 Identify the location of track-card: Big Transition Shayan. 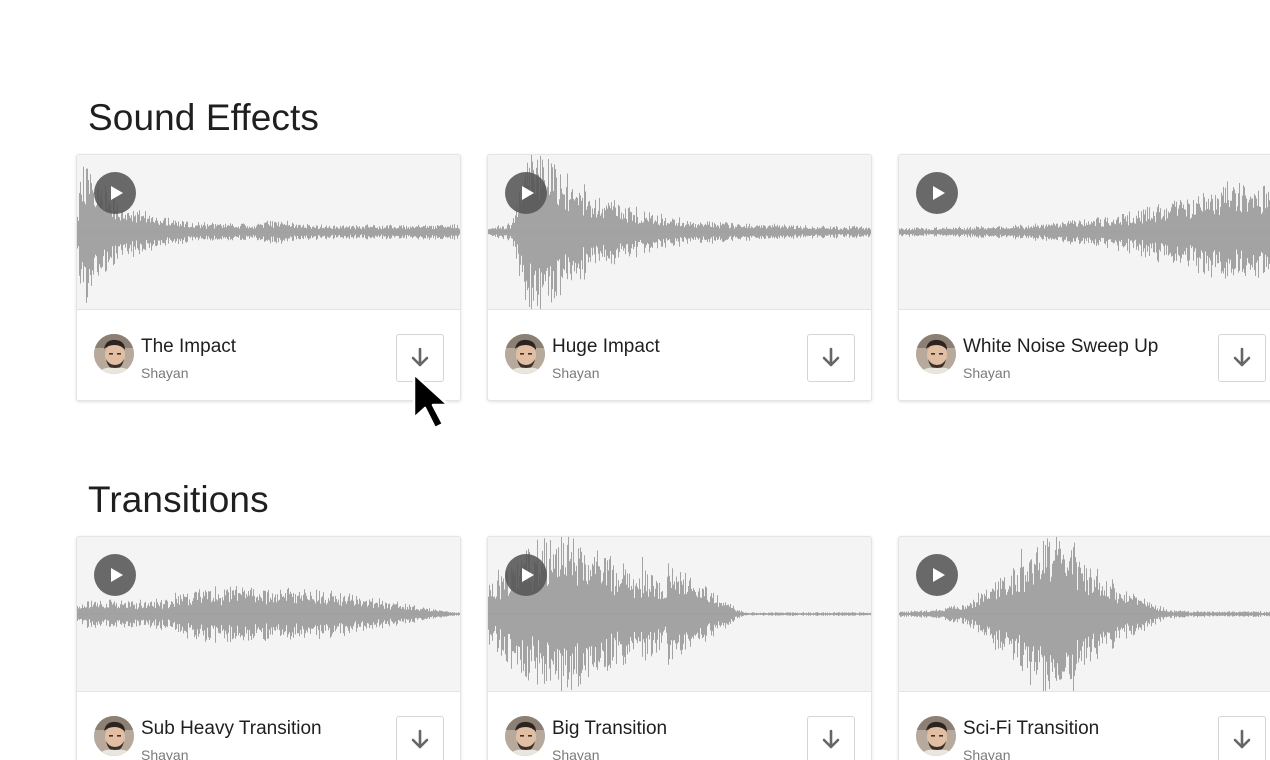
(679, 648).